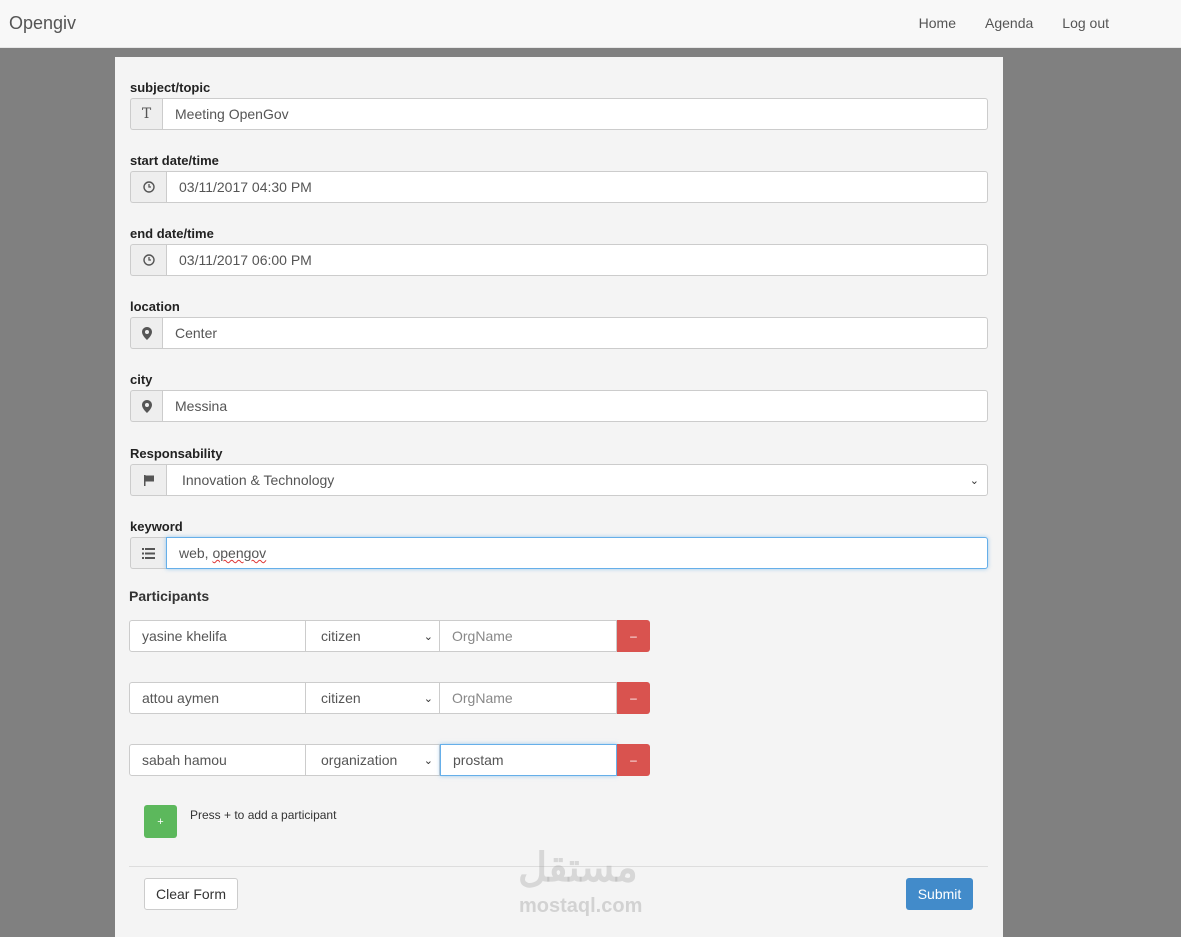  I want to click on nav-links: Home Agenda Log out, so click(1014, 23).